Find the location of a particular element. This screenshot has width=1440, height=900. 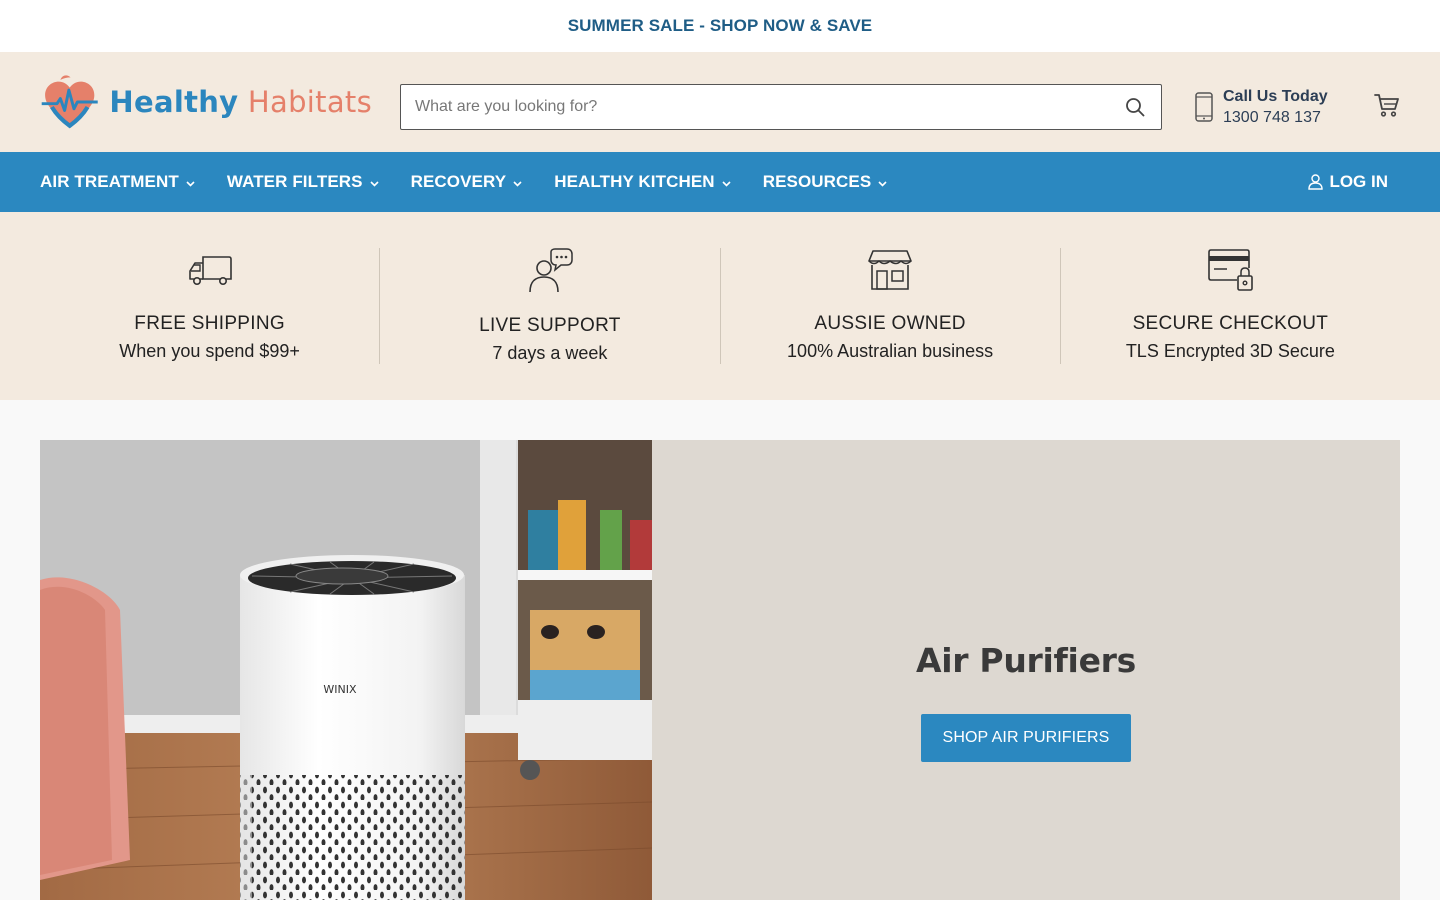

secure-card-icon is located at coordinates (1231, 270).